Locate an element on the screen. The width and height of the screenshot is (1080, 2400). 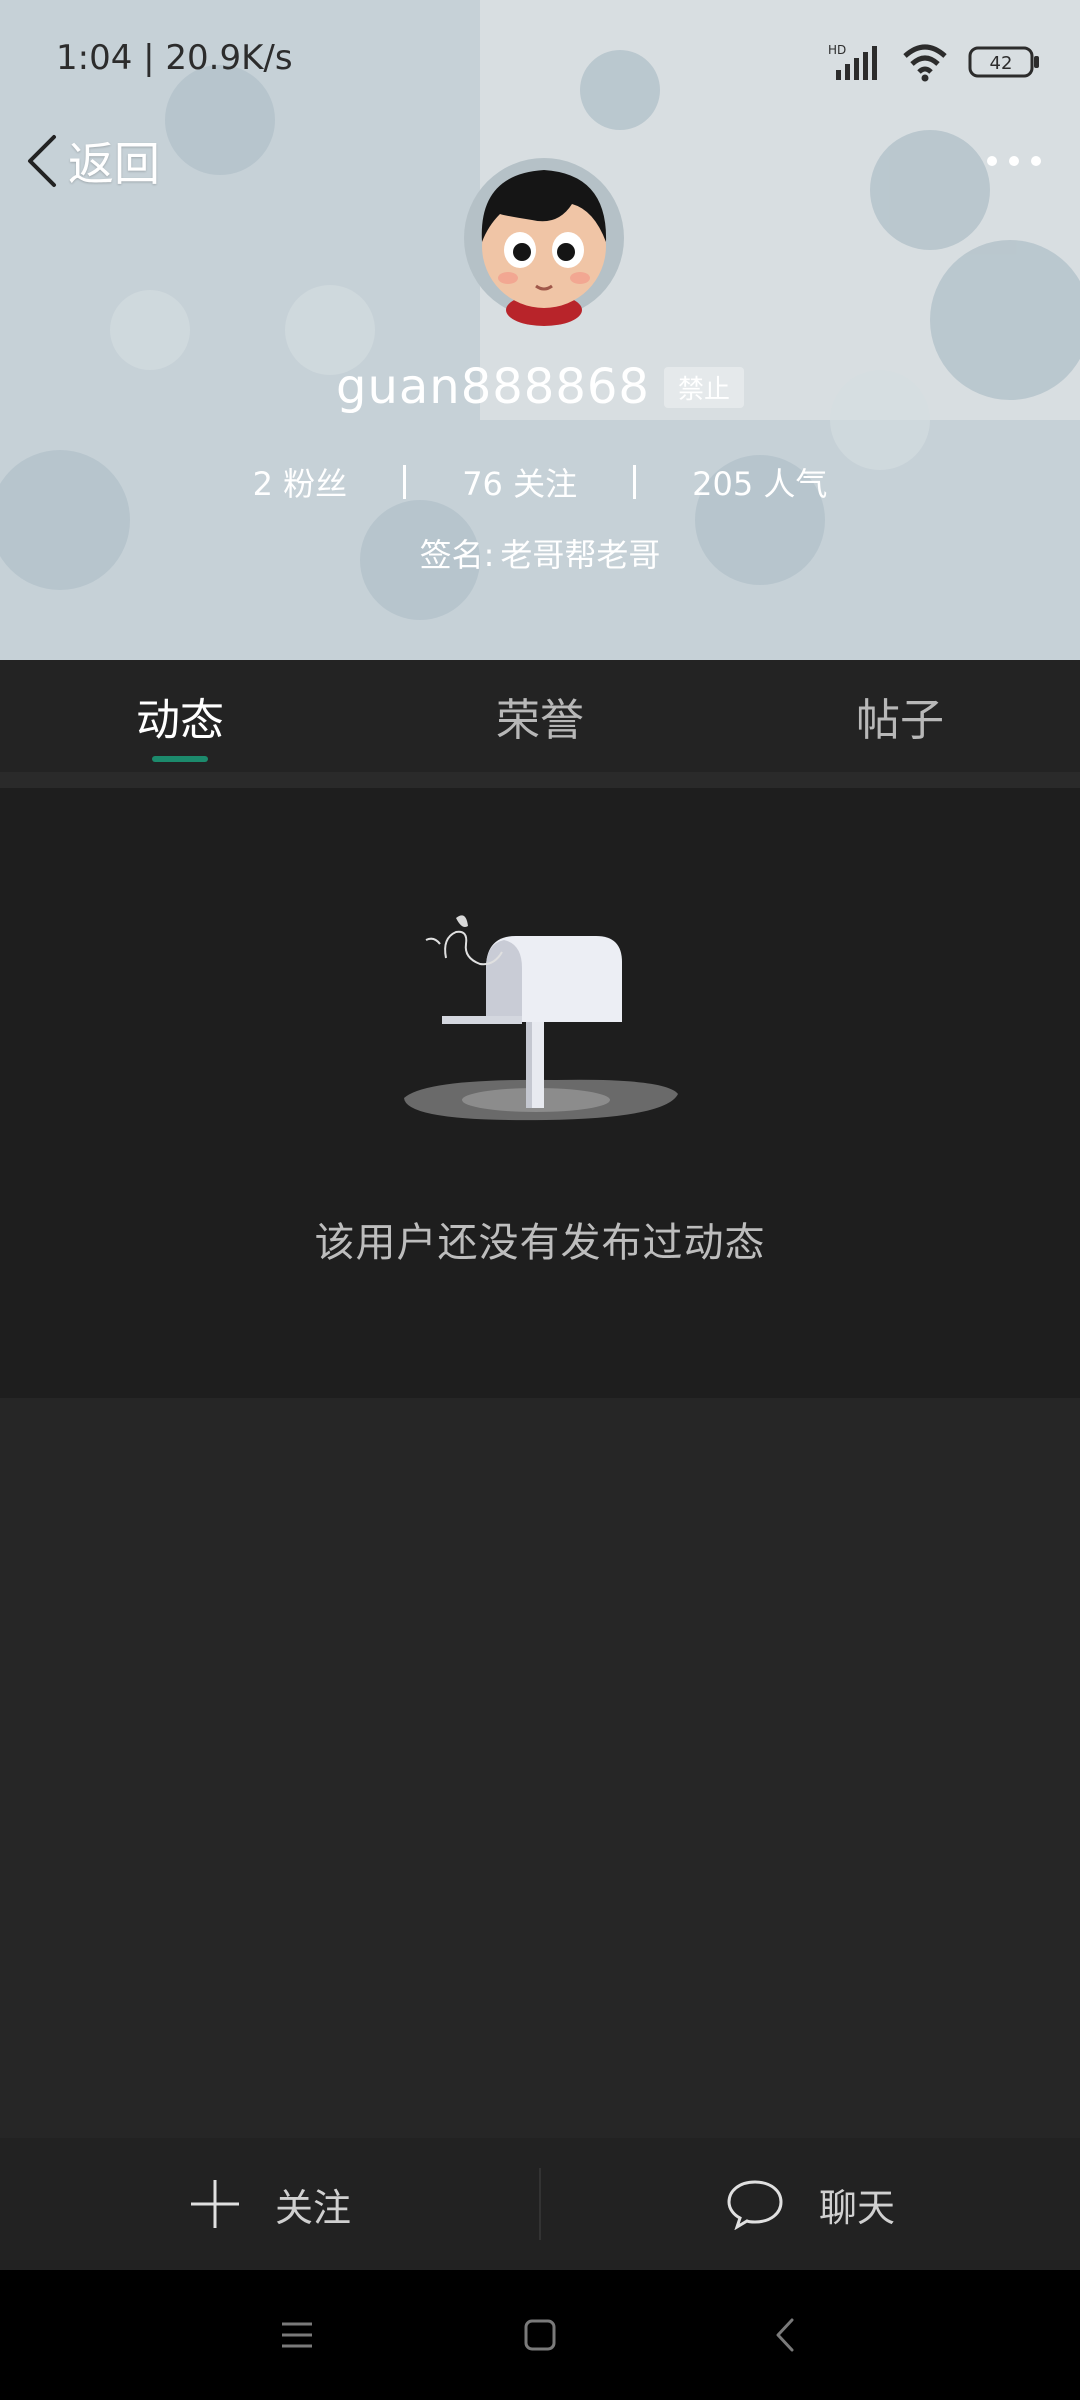
tab-label: 帖子 is located at coordinates (900, 720).